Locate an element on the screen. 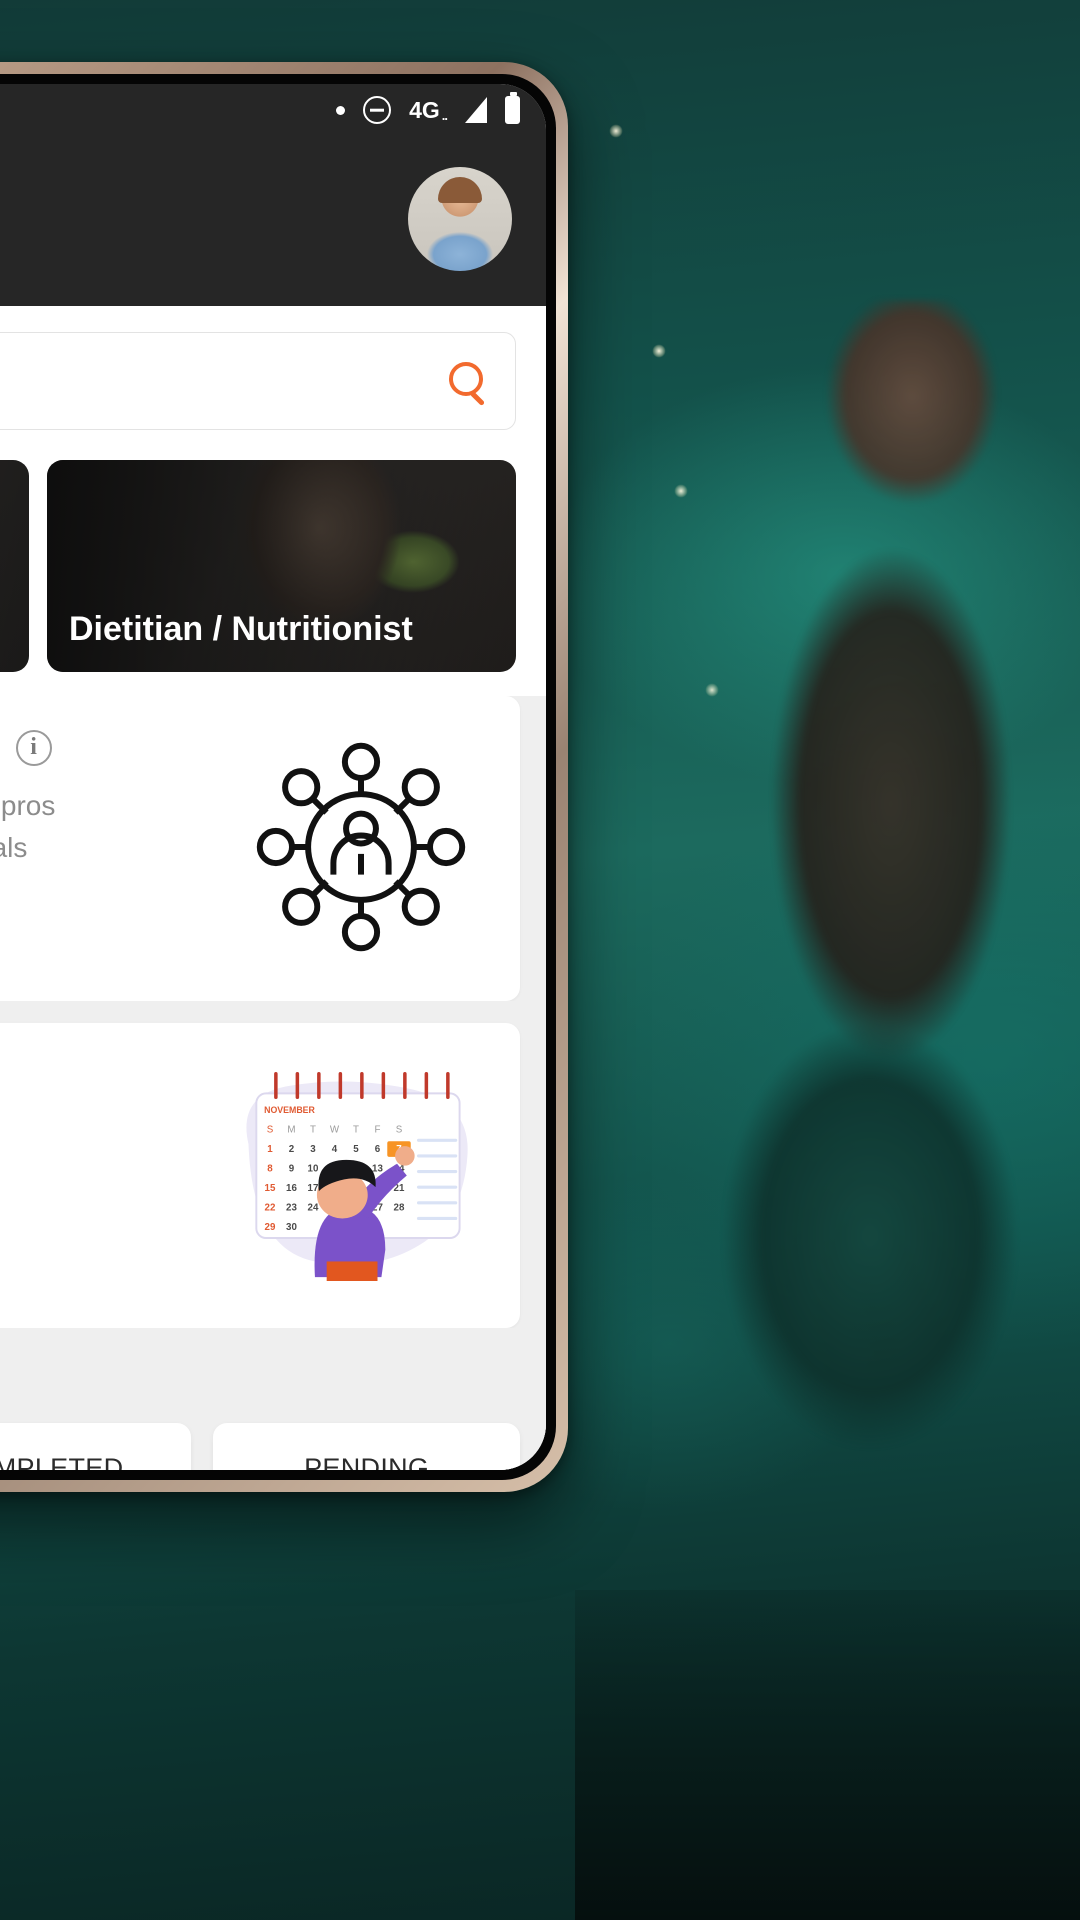  search-section: Search for Service is located at coordinates (273, 378).